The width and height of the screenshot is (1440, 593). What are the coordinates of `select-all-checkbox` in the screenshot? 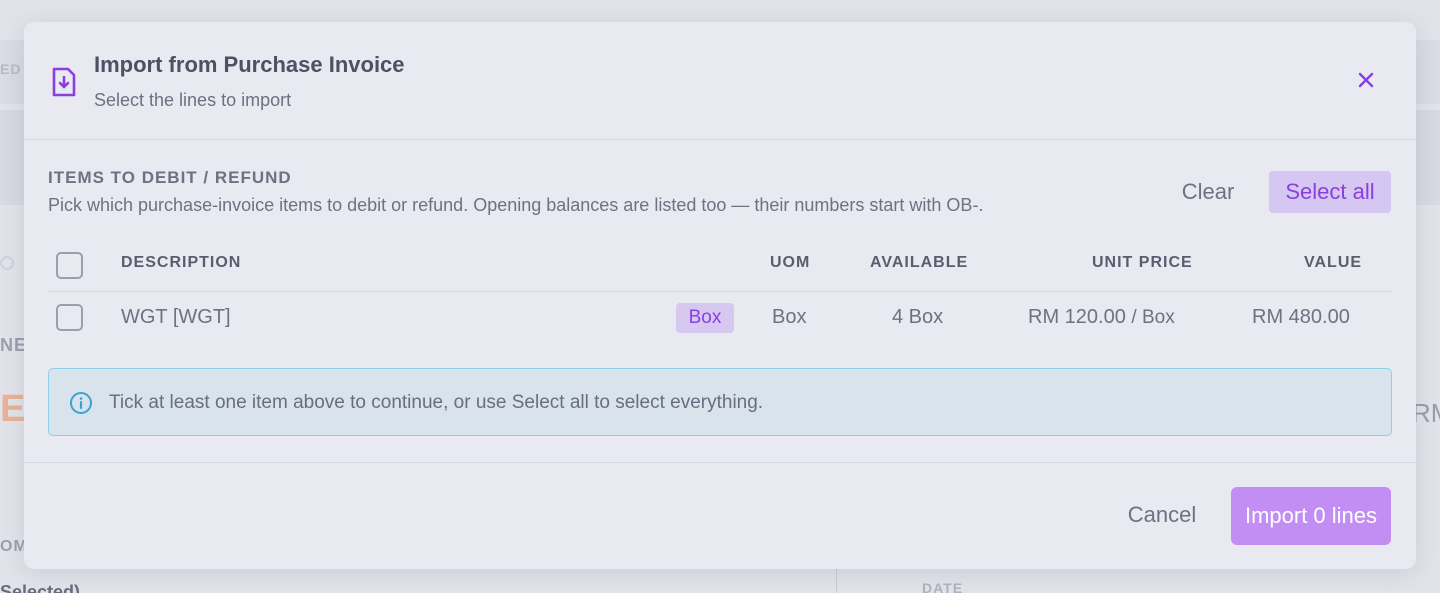 It's located at (69, 265).